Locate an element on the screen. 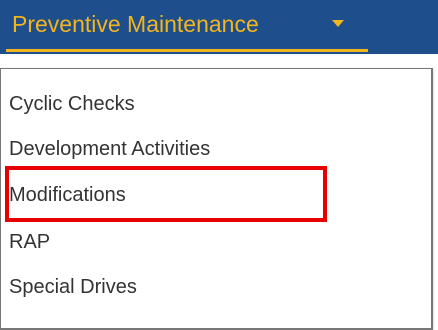 Image resolution: width=438 pixels, height=330 pixels. menu-item-cyclic-checks: Cyclic Checks is located at coordinates (216, 102).